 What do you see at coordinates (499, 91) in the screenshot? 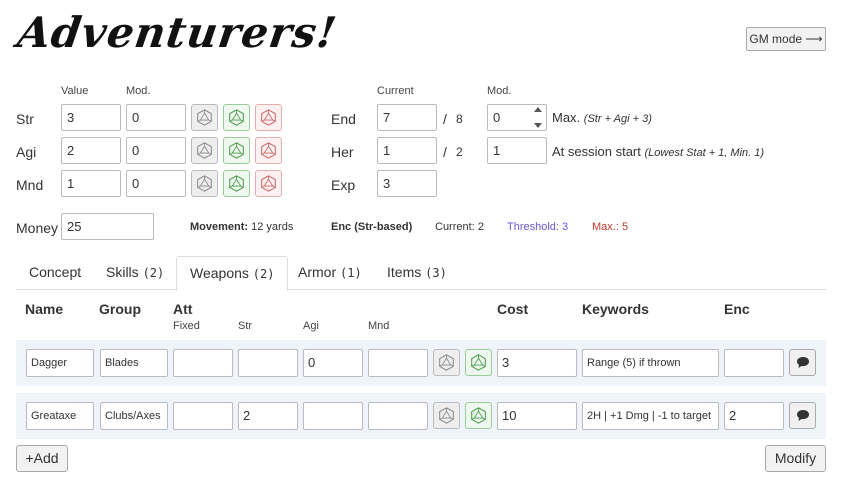
I see `derived-mod-header: Mod.` at bounding box center [499, 91].